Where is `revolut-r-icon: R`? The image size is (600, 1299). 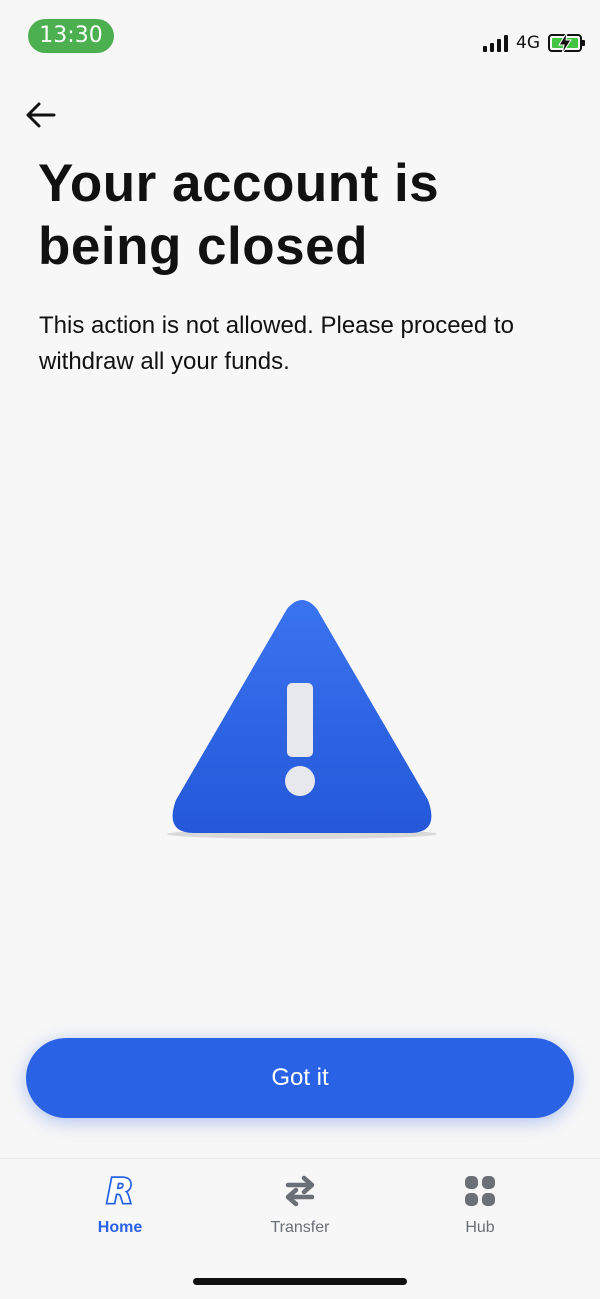
revolut-r-icon: R is located at coordinates (120, 1191).